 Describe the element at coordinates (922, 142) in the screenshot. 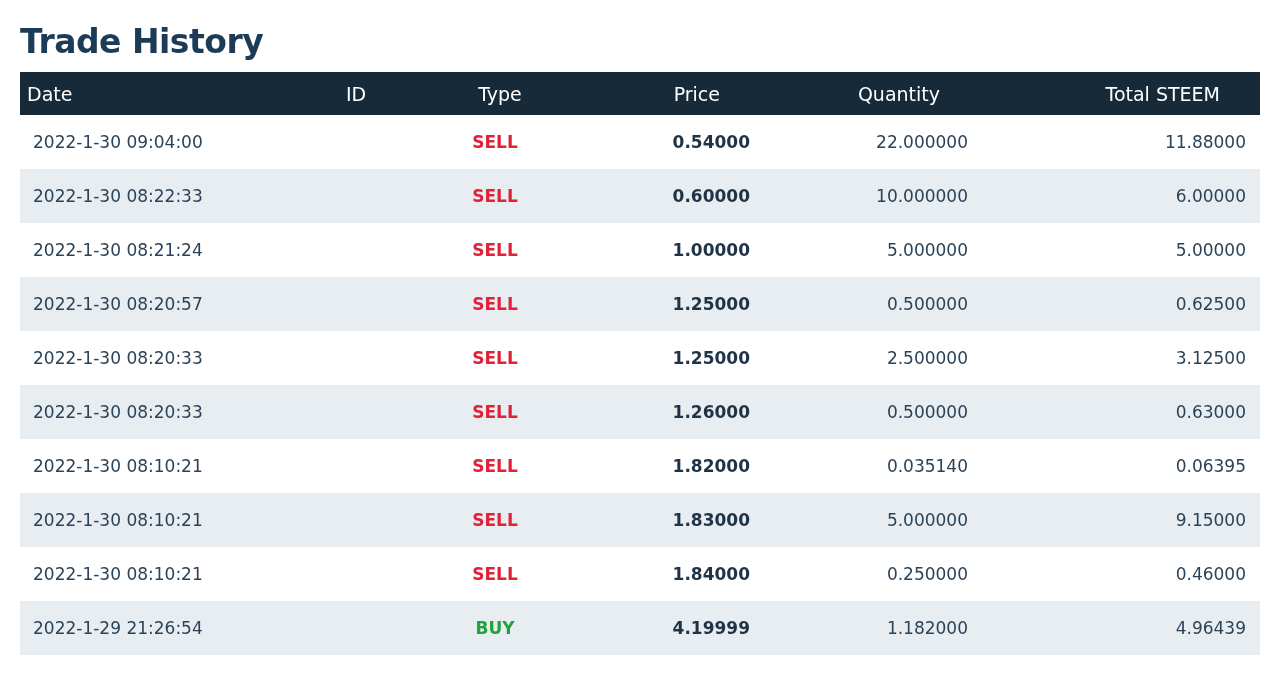

I see `table-cell-text: 22.000000` at that location.